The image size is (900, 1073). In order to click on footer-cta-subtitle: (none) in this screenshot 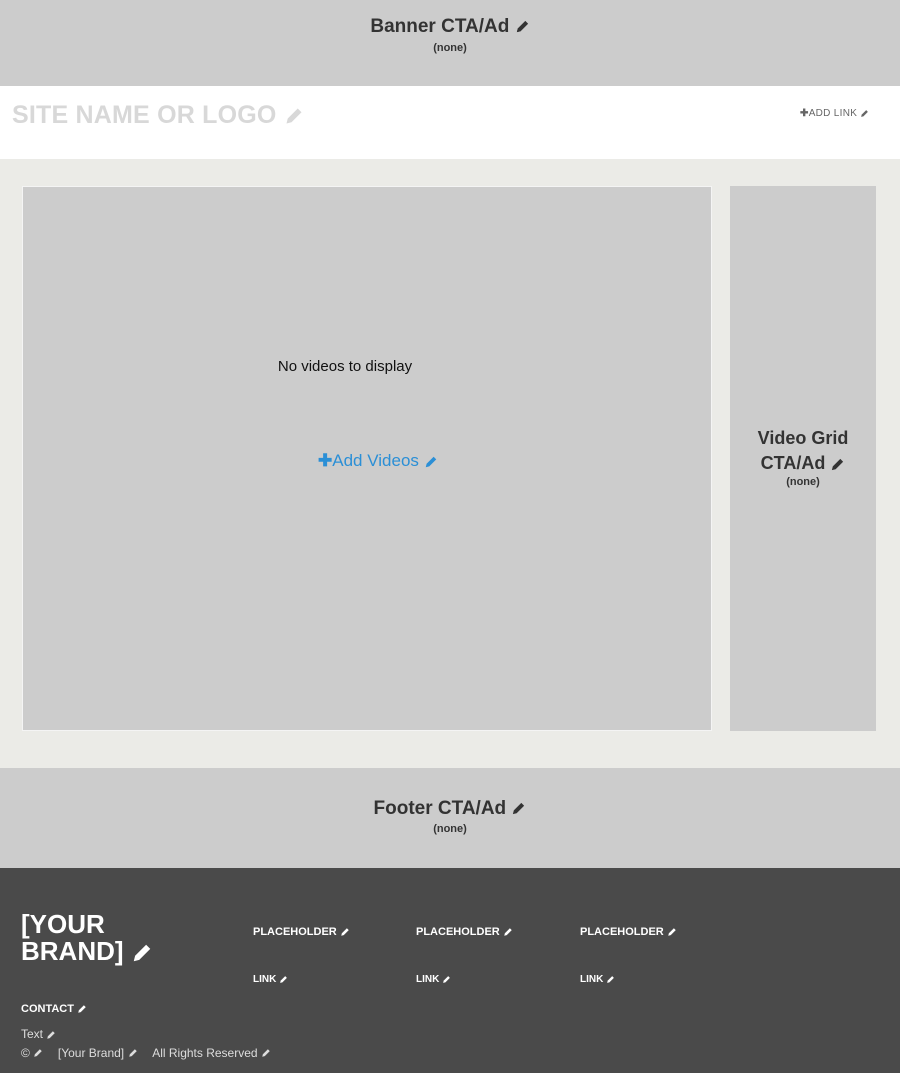, I will do `click(450, 829)`.